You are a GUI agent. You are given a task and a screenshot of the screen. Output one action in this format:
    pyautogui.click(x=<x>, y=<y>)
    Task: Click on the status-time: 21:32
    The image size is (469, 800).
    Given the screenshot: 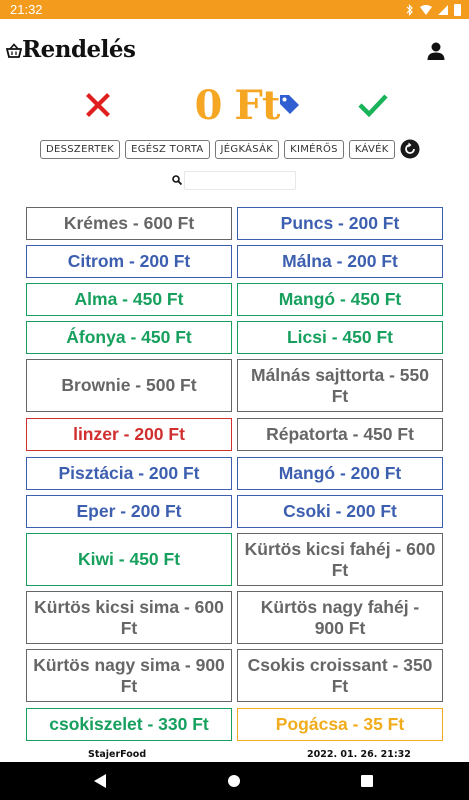 What is the action you would take?
    pyautogui.click(x=26, y=9)
    